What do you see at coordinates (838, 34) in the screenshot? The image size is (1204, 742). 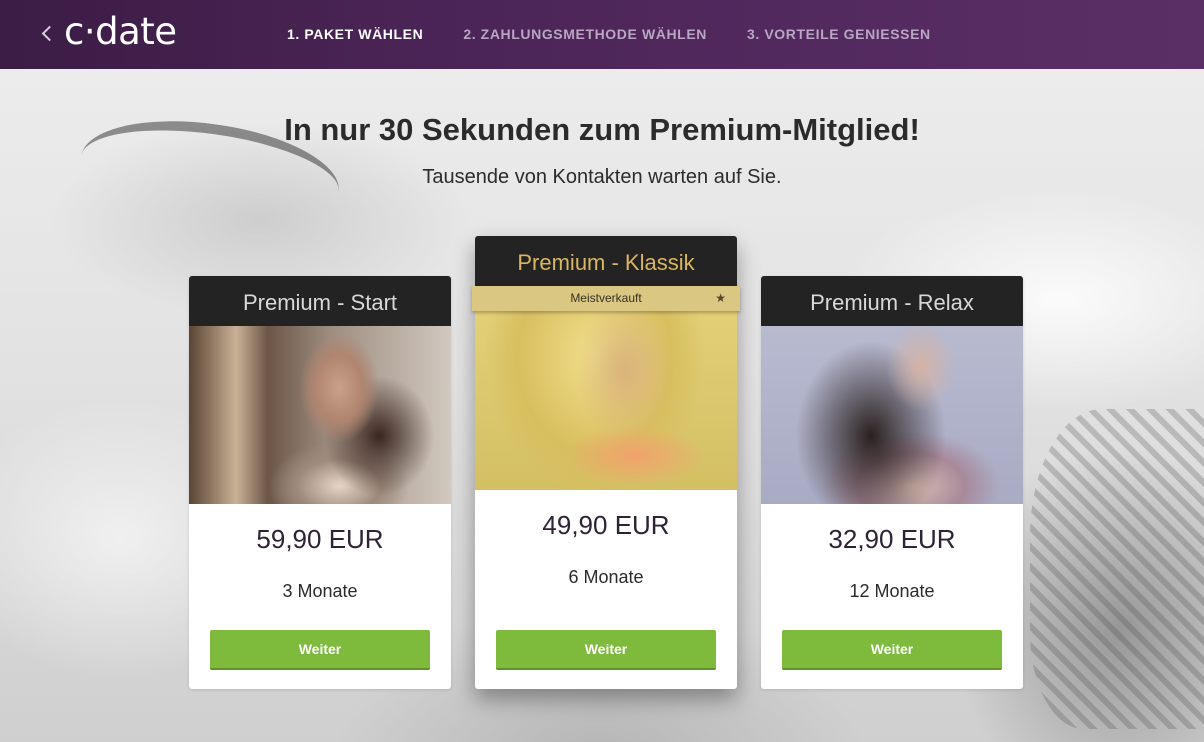 I see `step-enjoy-benefits: 3. VORTEILE GENIESSEN` at bounding box center [838, 34].